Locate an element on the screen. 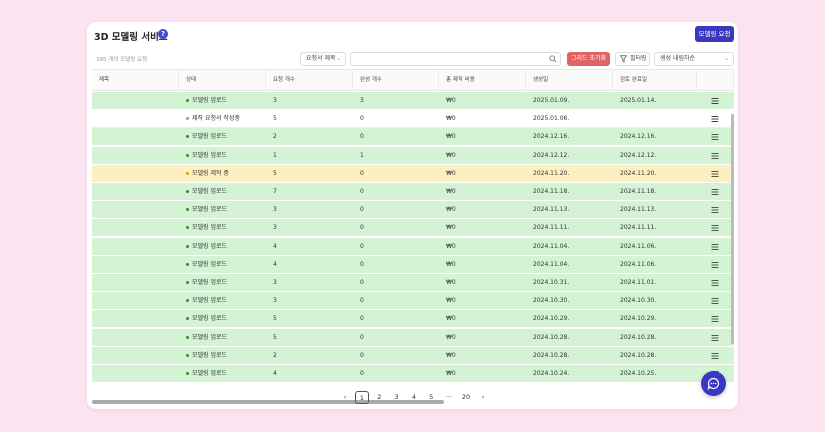  column-header: 완성 개수 is located at coordinates (396, 80).